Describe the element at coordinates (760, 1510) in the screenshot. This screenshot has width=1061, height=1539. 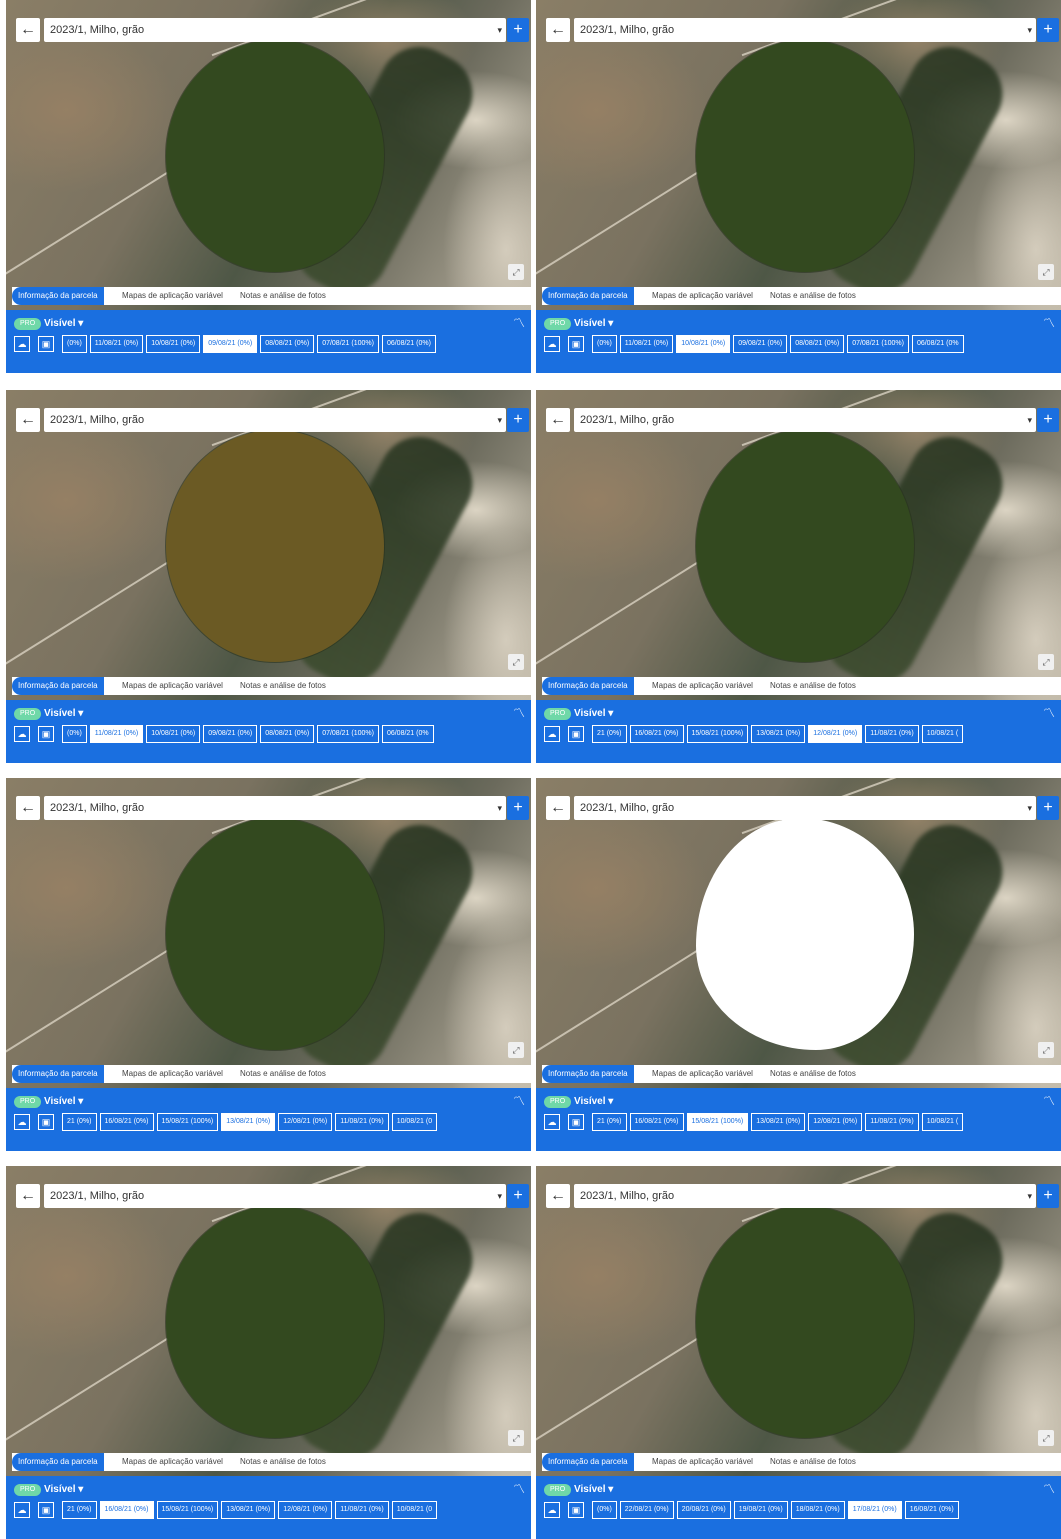
I see `date-chip: 19/08/21 (0%)` at that location.